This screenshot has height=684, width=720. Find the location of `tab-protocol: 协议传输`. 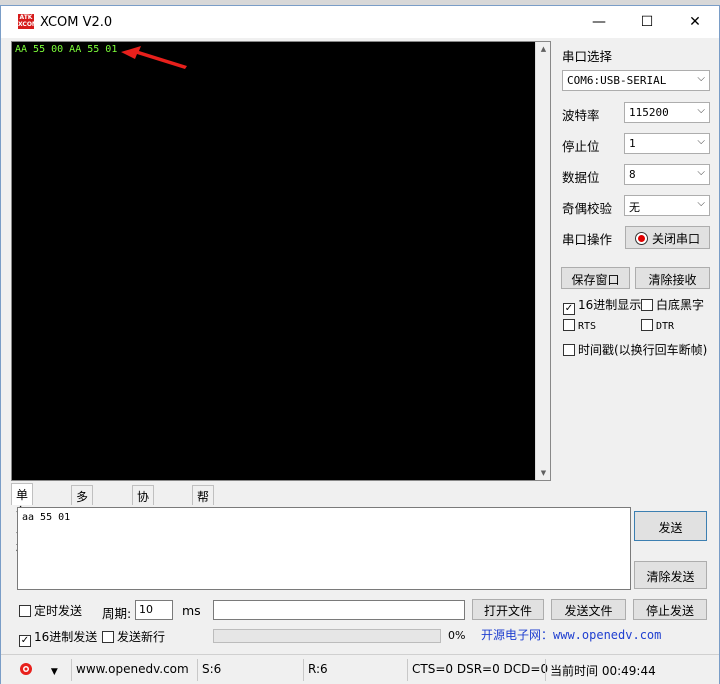

tab-protocol: 协议传输 is located at coordinates (143, 520).